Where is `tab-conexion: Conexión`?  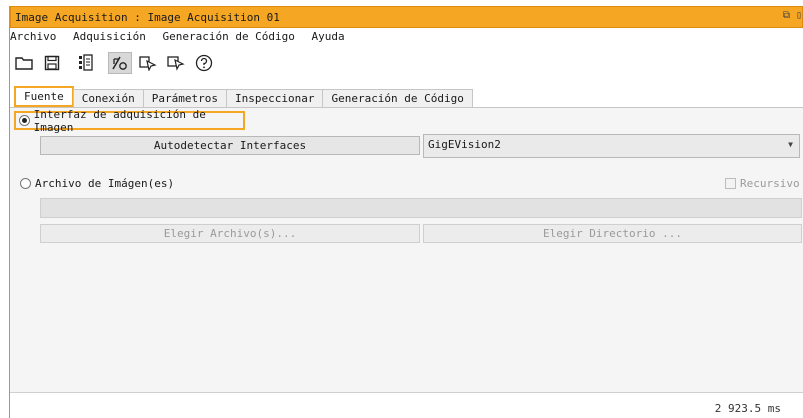 tab-conexion: Conexión is located at coordinates (108, 98).